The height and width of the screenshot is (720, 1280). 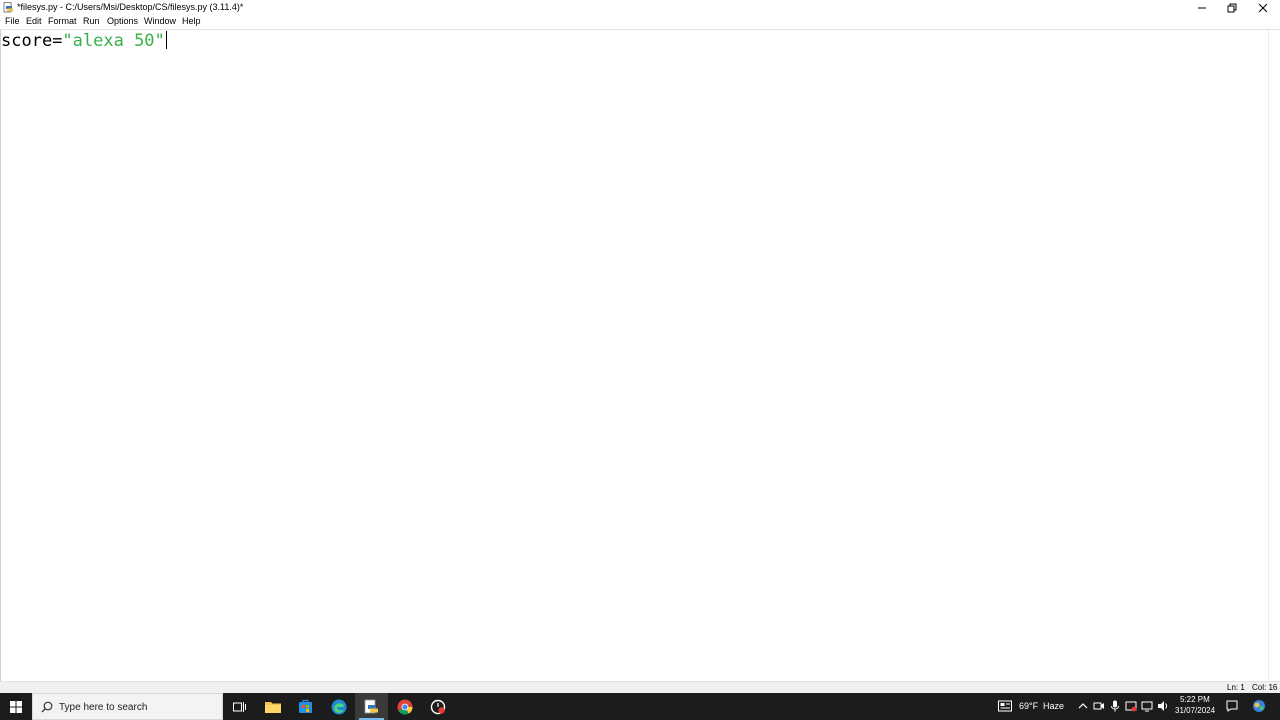 What do you see at coordinates (160, 21) in the screenshot?
I see `menu-window: Window` at bounding box center [160, 21].